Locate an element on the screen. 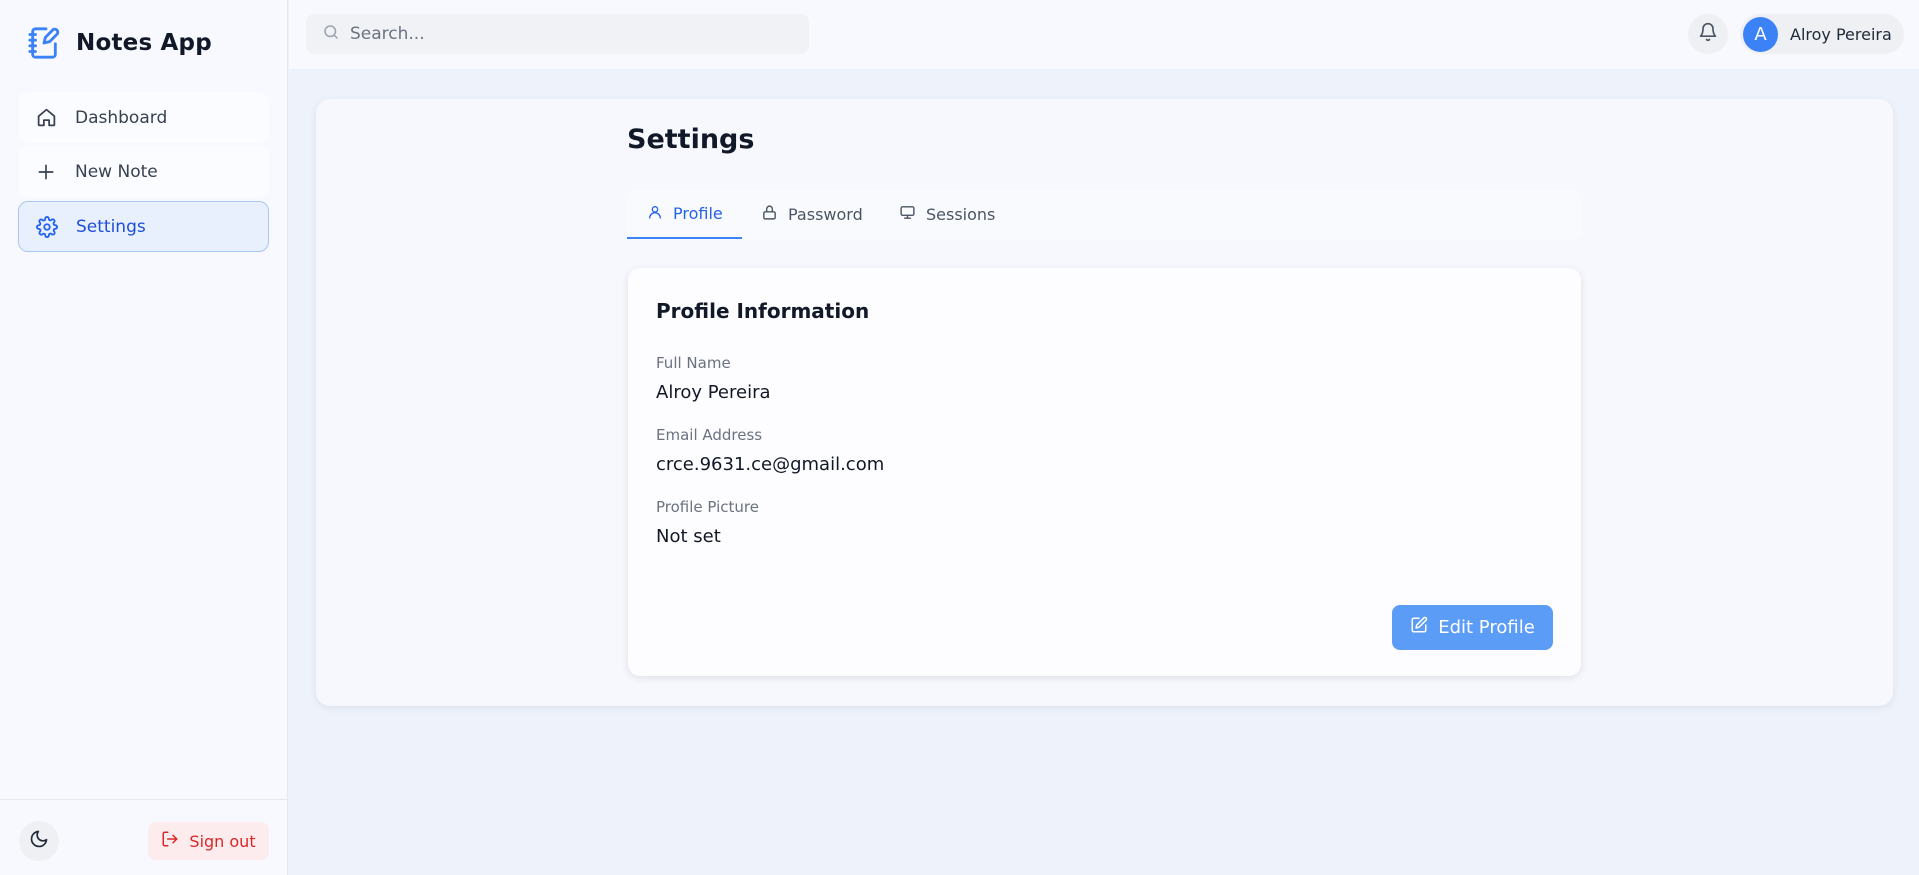  edit-profile-label: Edit Profile is located at coordinates (1486, 627).